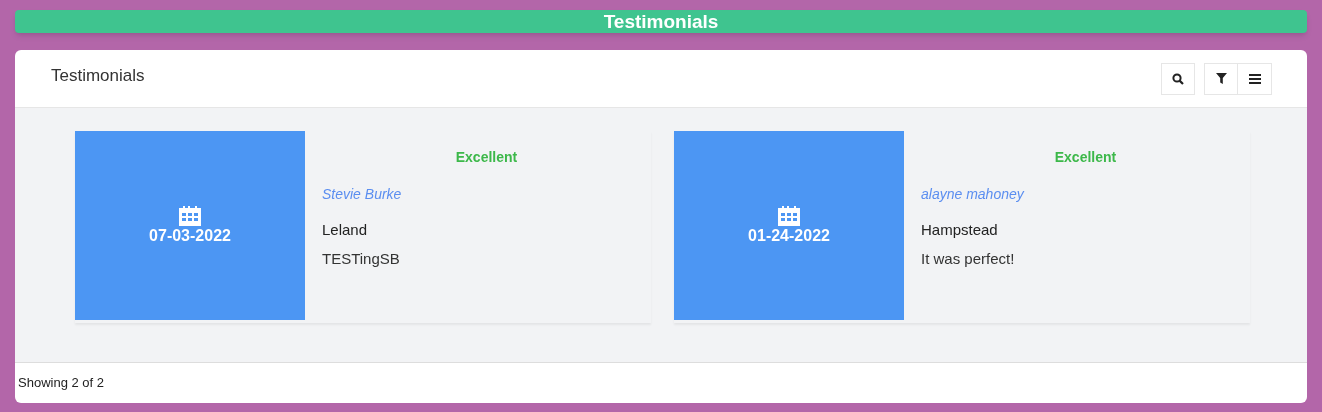  I want to click on filter-icon, so click(1221, 78).